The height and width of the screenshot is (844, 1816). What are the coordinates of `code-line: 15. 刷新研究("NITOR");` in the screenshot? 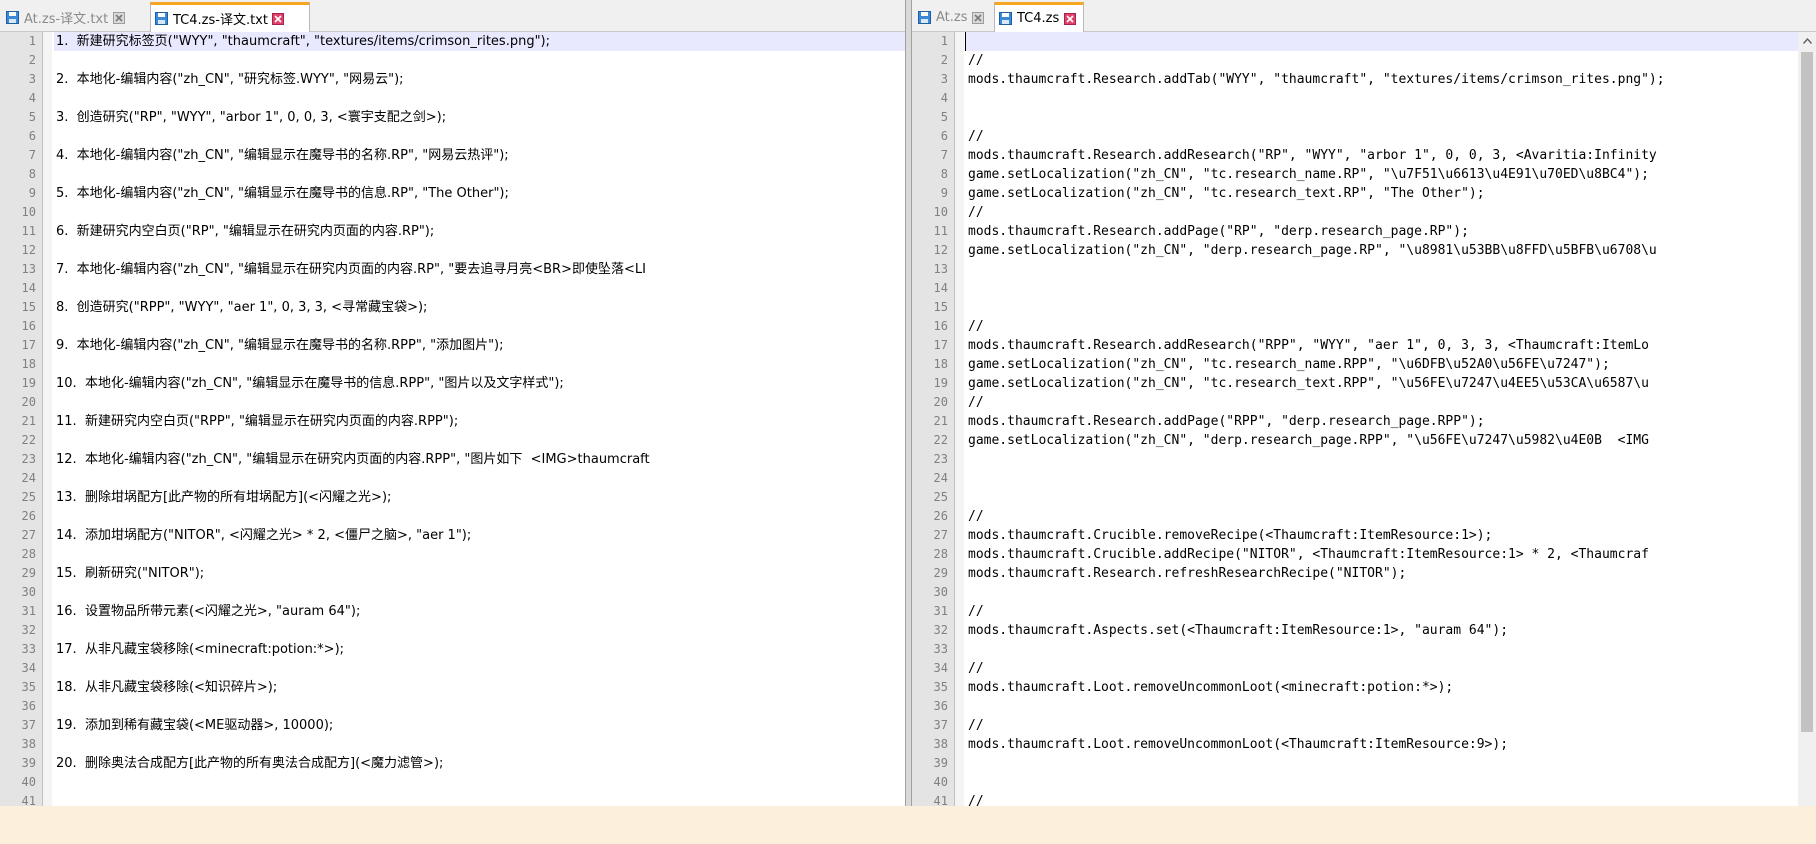 It's located at (479, 573).